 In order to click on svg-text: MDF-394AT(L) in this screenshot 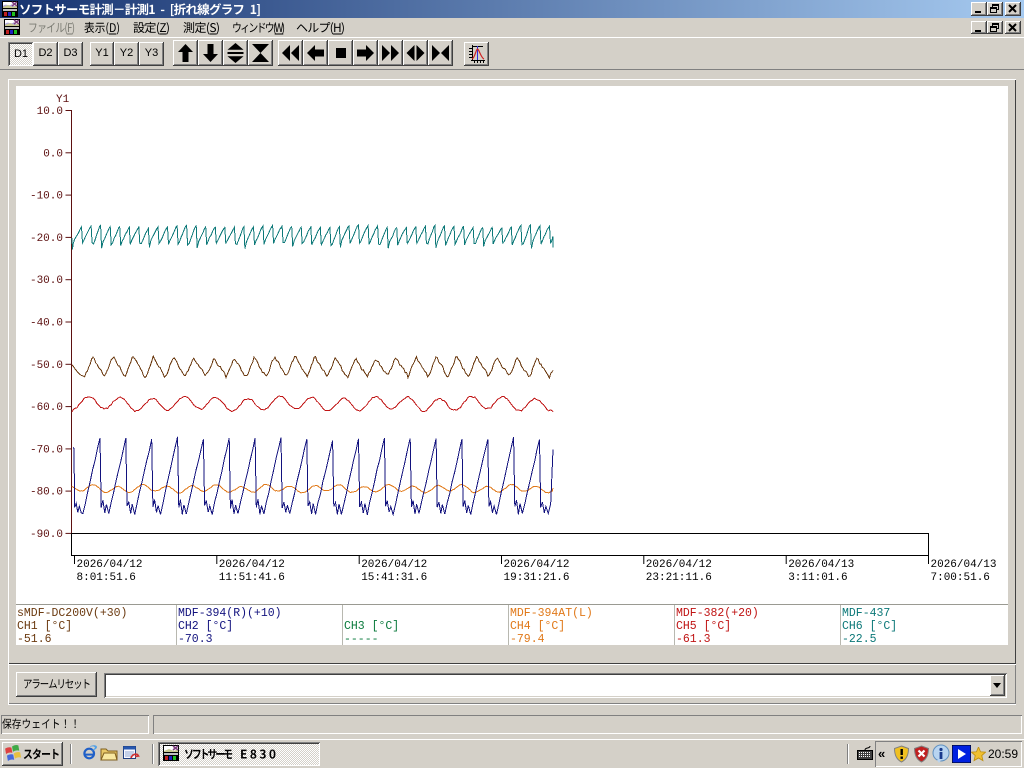, I will do `click(551, 613)`.